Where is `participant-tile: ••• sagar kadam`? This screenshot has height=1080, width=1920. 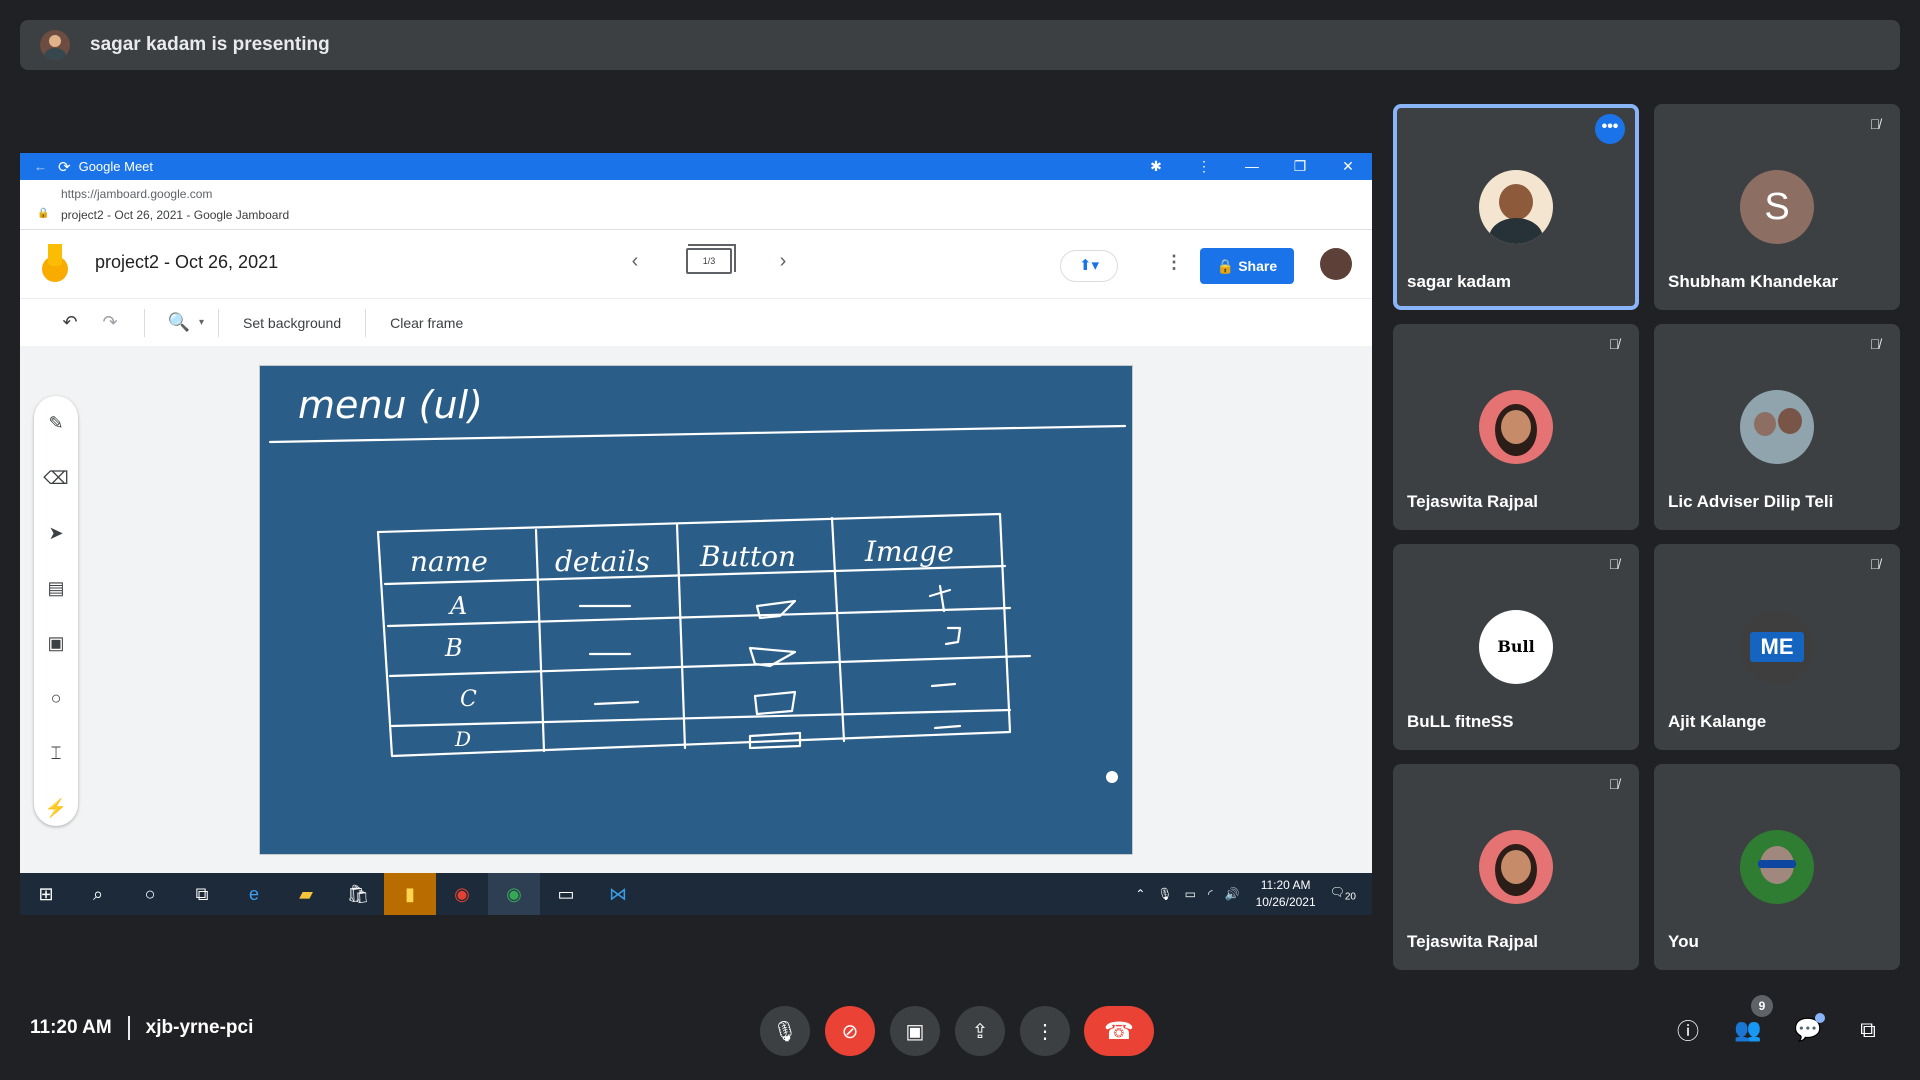 participant-tile: ••• sagar kadam is located at coordinates (1516, 207).